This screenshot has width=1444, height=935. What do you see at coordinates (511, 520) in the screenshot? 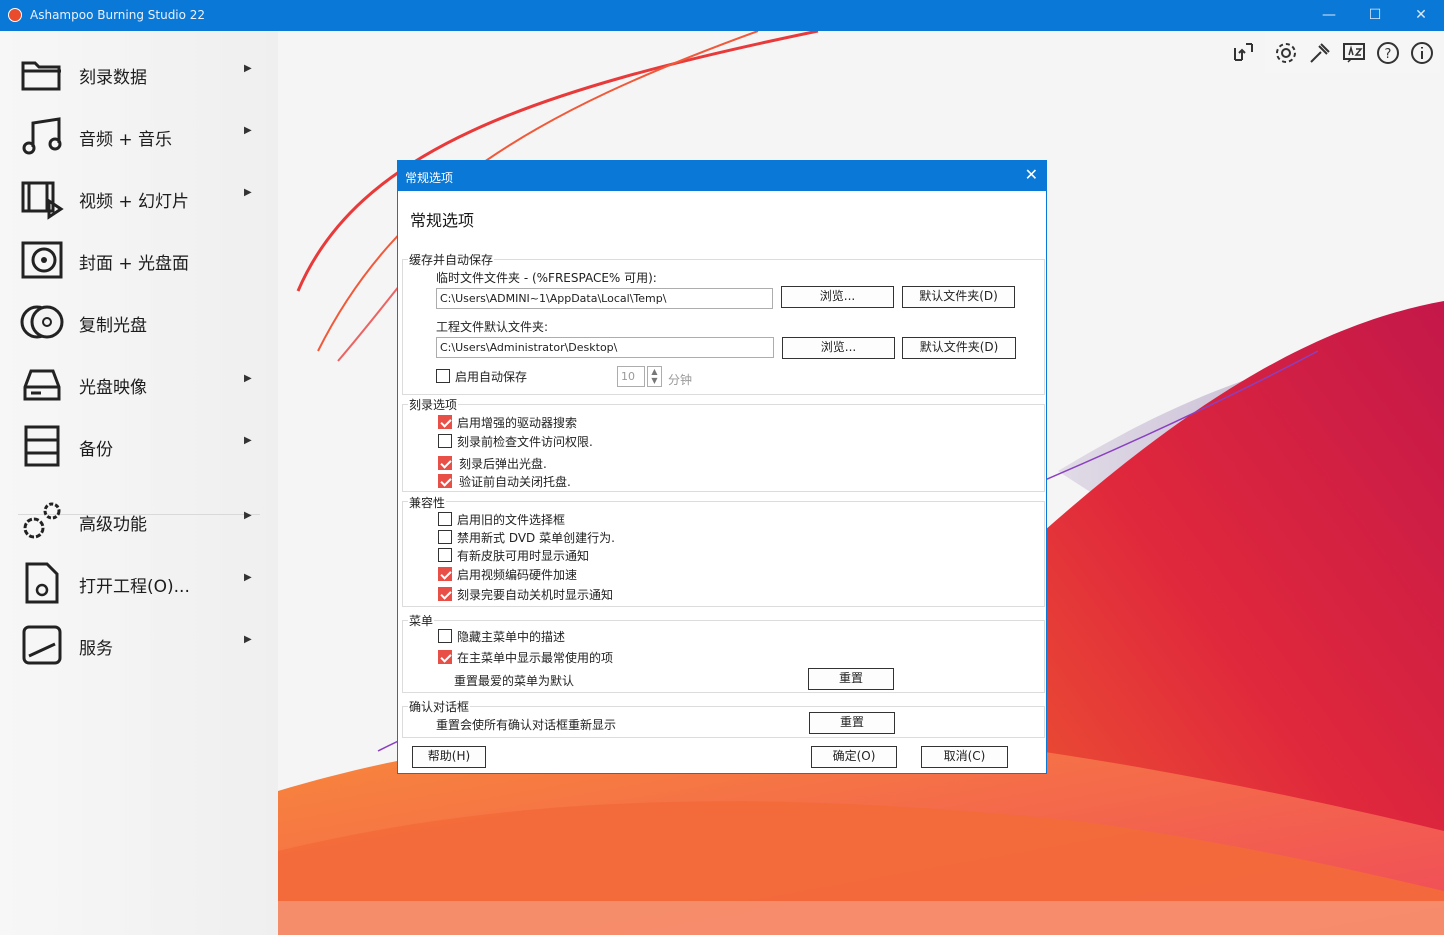
I see `checkbox-label: 启用旧的文件选择框` at bounding box center [511, 520].